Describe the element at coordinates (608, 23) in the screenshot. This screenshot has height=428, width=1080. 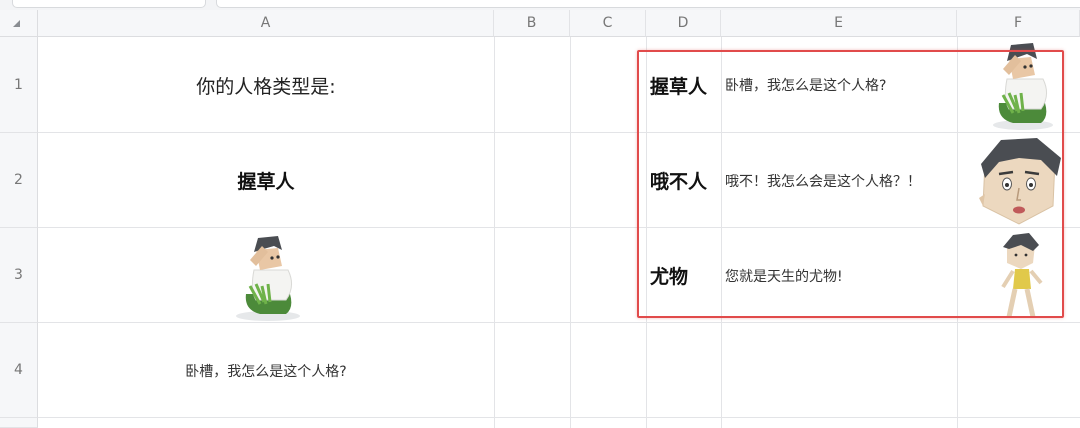
I see `column-header-c: C` at that location.